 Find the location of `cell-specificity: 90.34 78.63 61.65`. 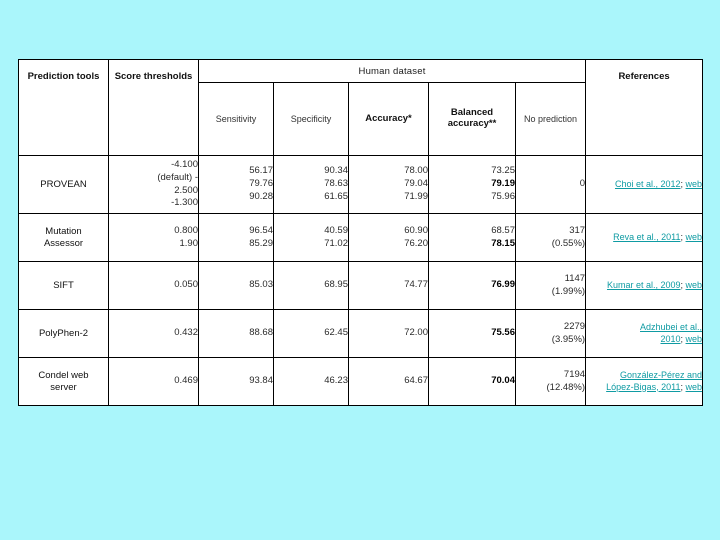

cell-specificity: 90.34 78.63 61.65 is located at coordinates (311, 184).